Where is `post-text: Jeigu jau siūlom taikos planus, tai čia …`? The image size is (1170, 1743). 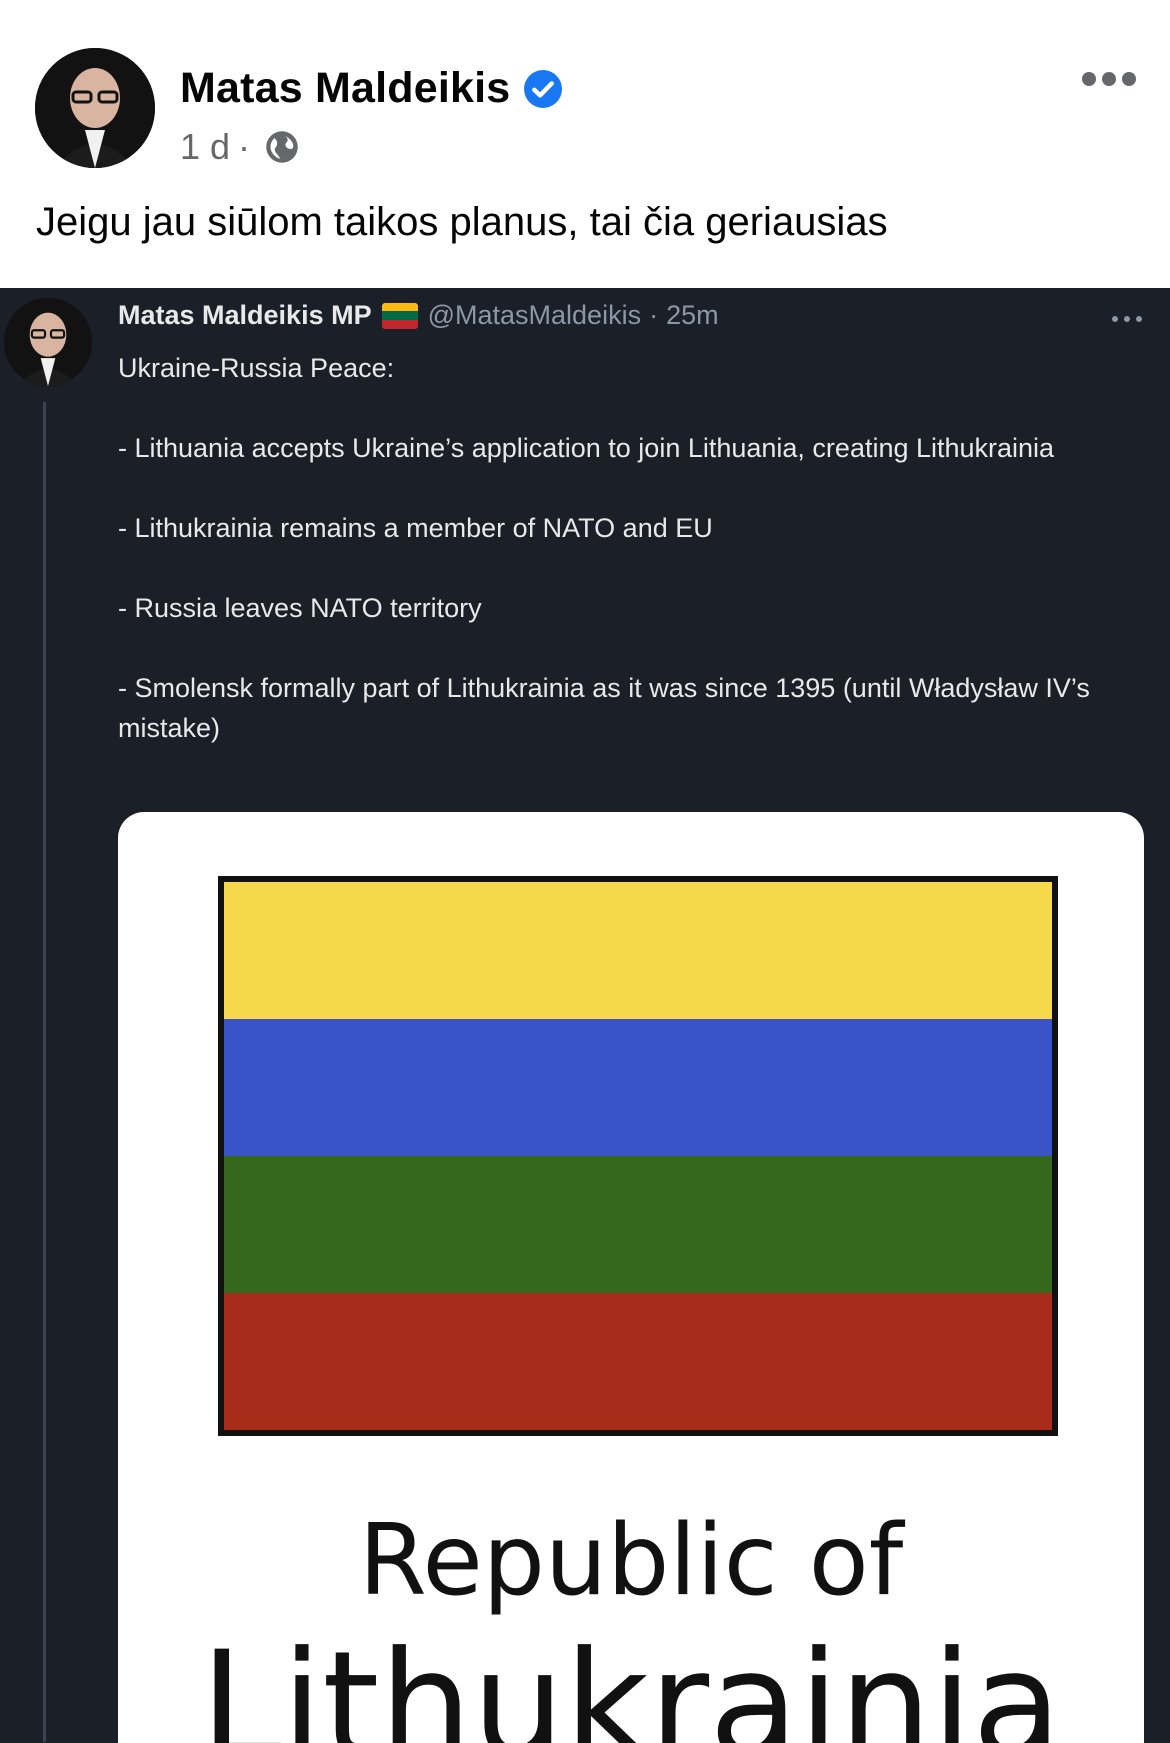 post-text: Jeigu jau siūlom taikos planus, tai čia … is located at coordinates (462, 222).